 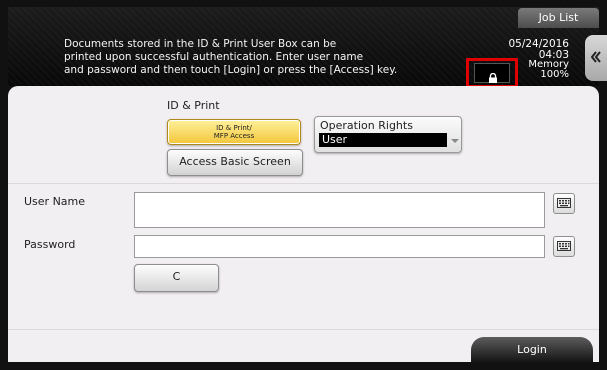 I want to click on divider, so click(x=303, y=183).